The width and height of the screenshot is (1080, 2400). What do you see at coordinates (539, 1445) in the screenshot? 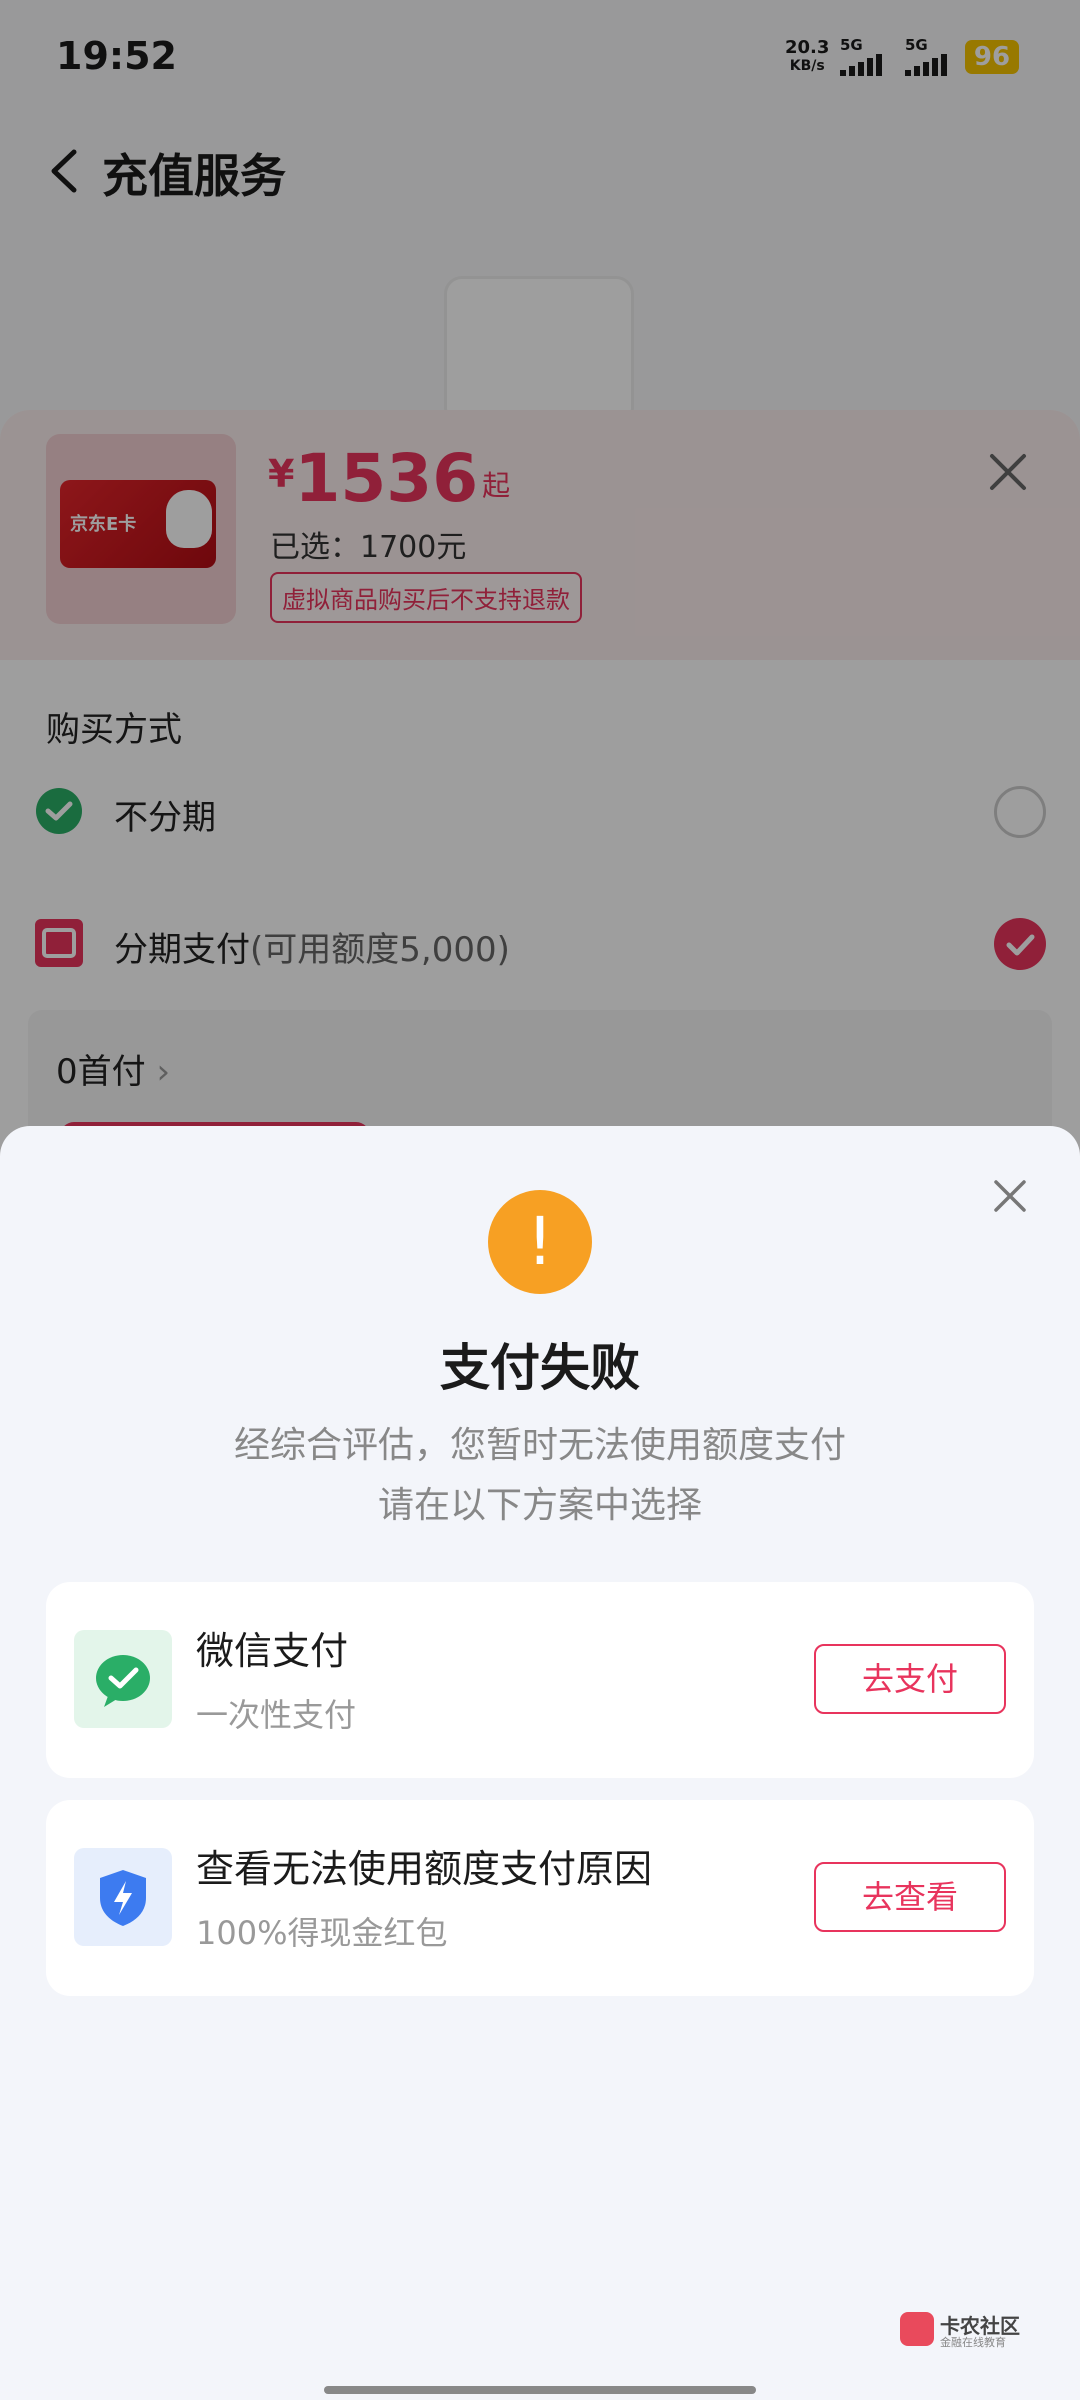
I see `dialog-description: 经综合评估，您暂时无法使用额度支付` at bounding box center [539, 1445].